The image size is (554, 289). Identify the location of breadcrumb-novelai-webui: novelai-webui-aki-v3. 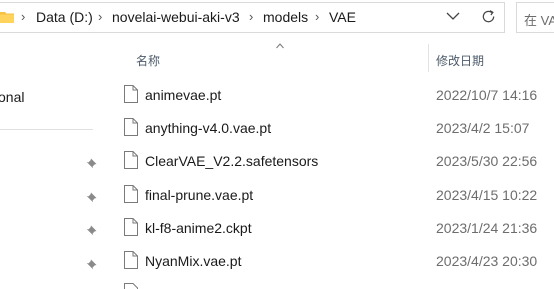
(176, 17).